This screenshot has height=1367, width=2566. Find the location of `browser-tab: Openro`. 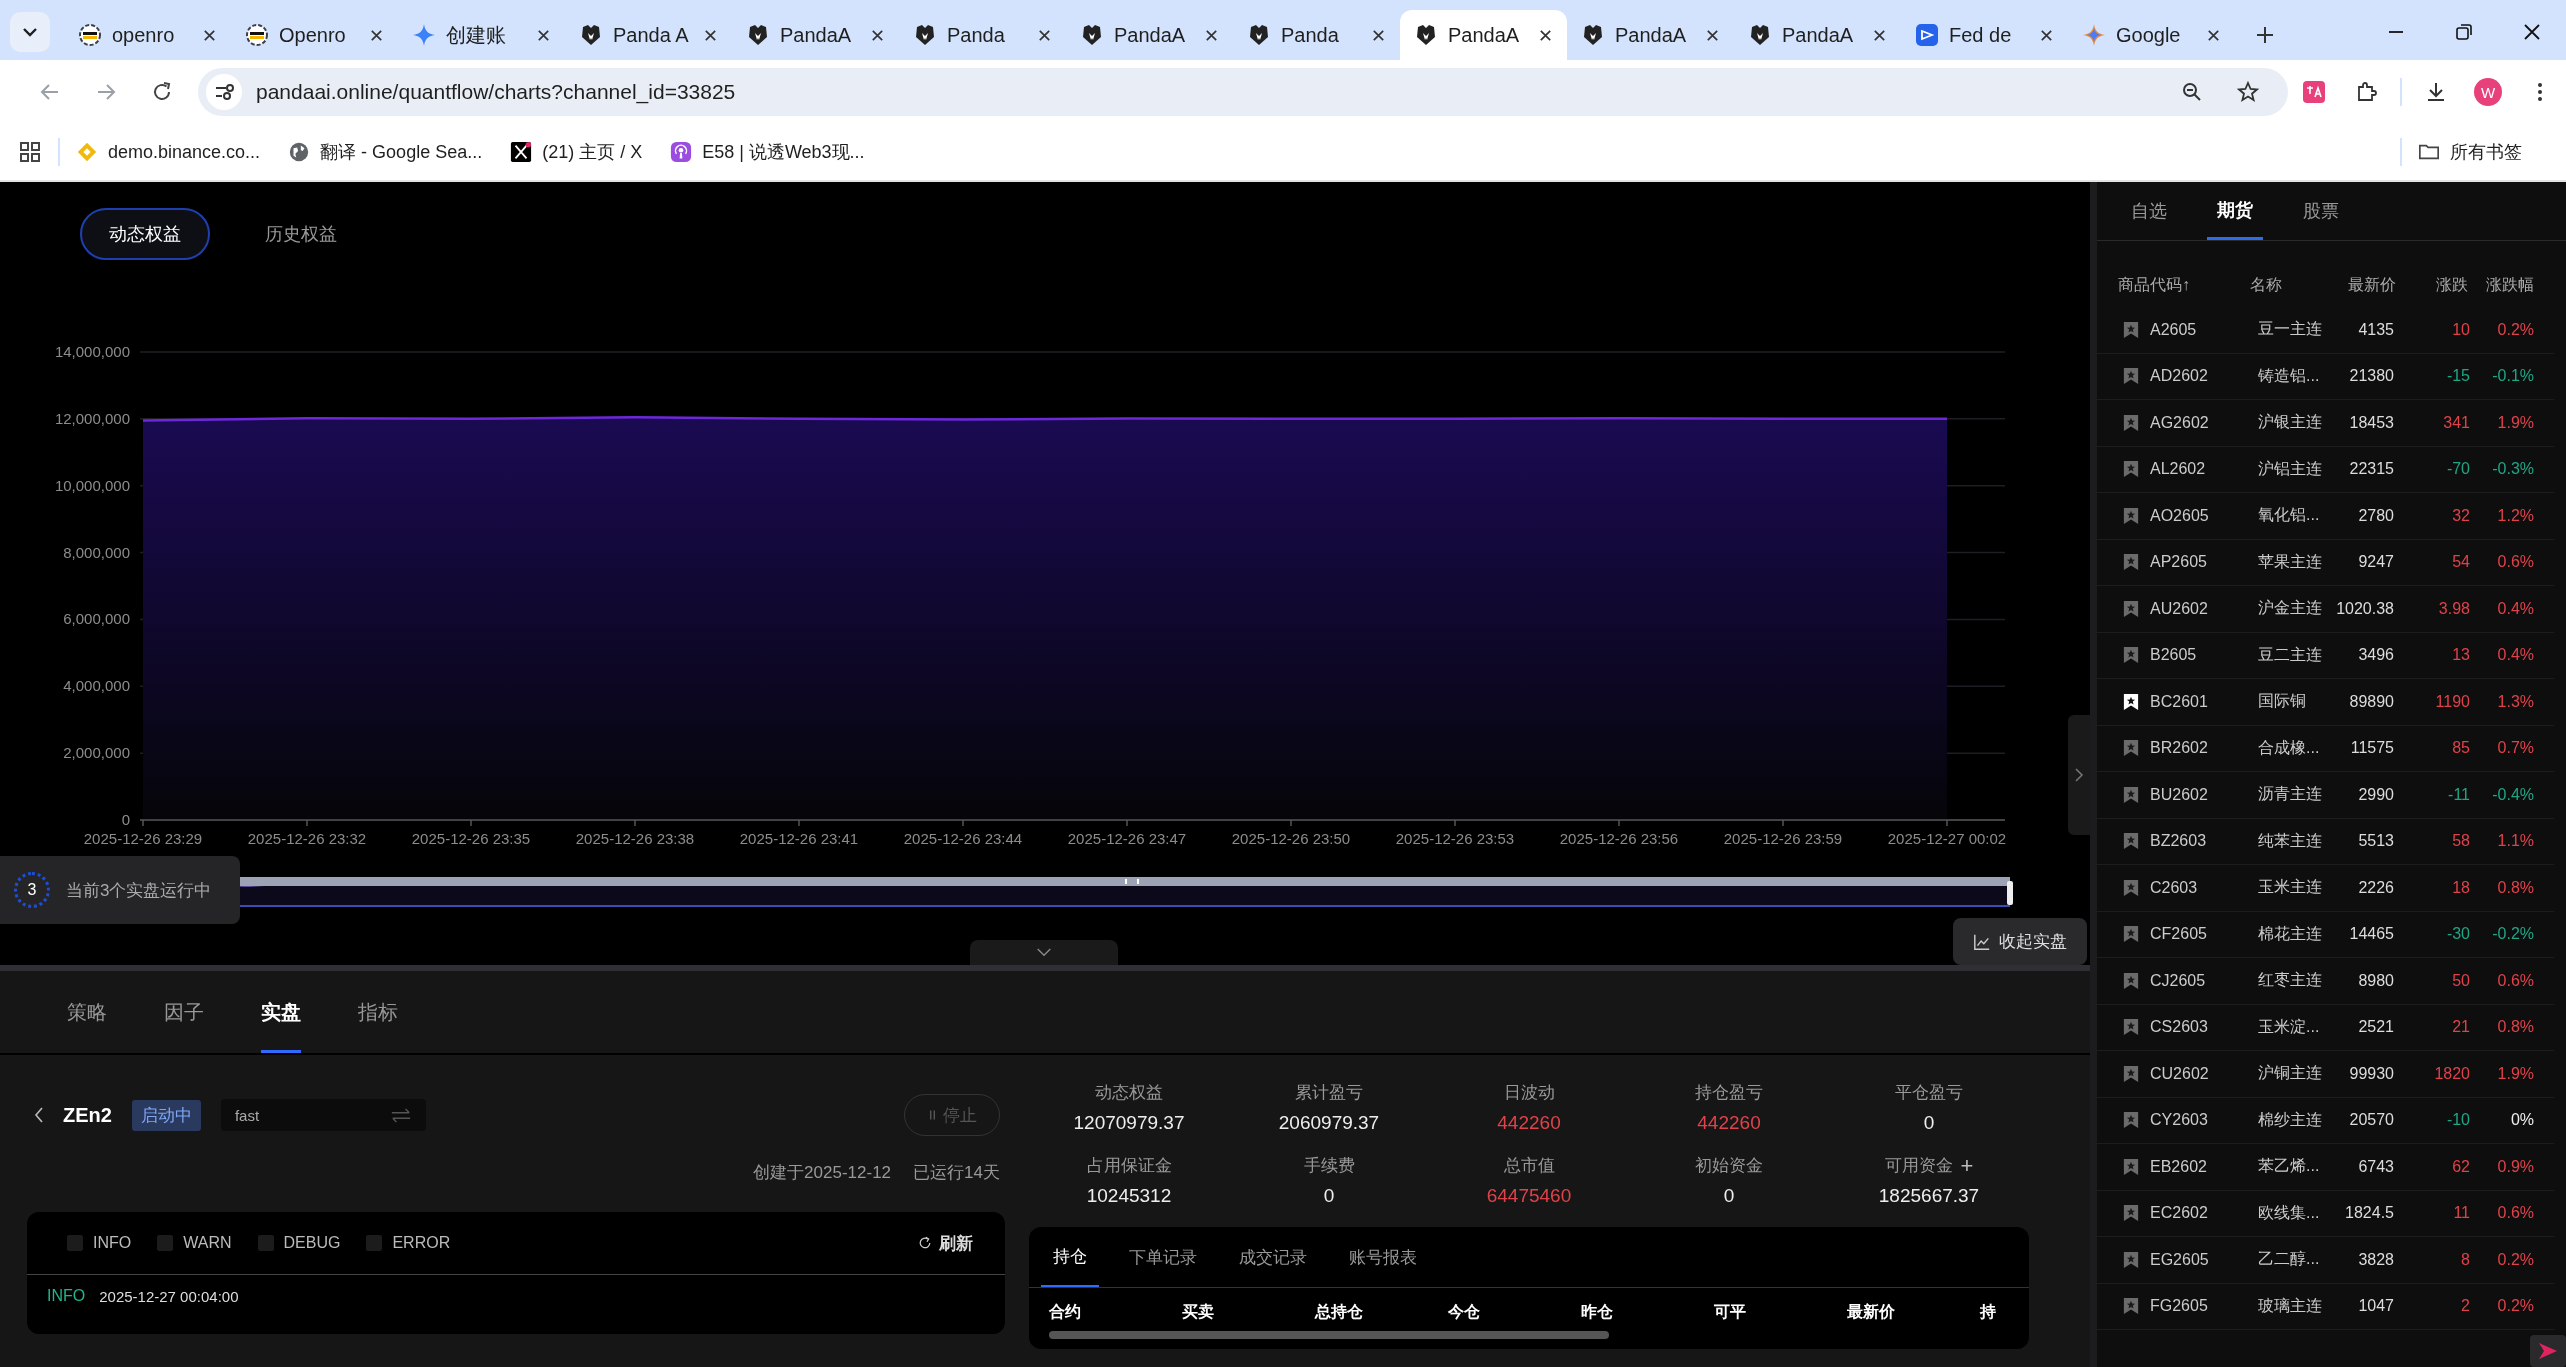

browser-tab: Openro is located at coordinates (314, 35).